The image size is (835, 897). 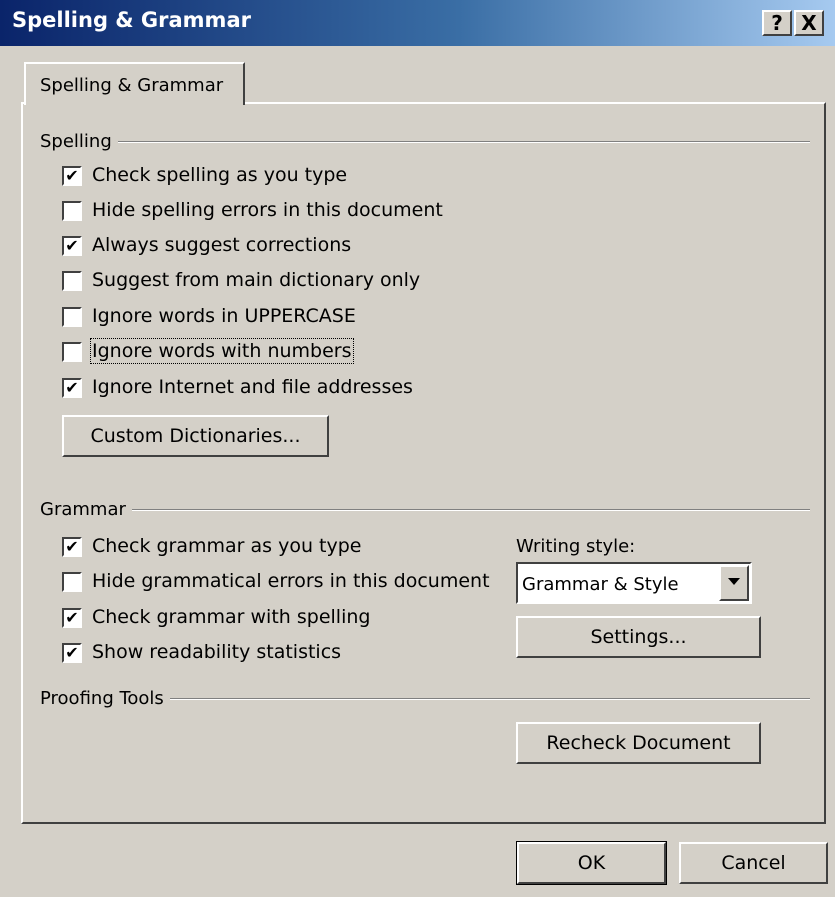 What do you see at coordinates (72, 281) in the screenshot?
I see `main-dictionary-only-checkbox` at bounding box center [72, 281].